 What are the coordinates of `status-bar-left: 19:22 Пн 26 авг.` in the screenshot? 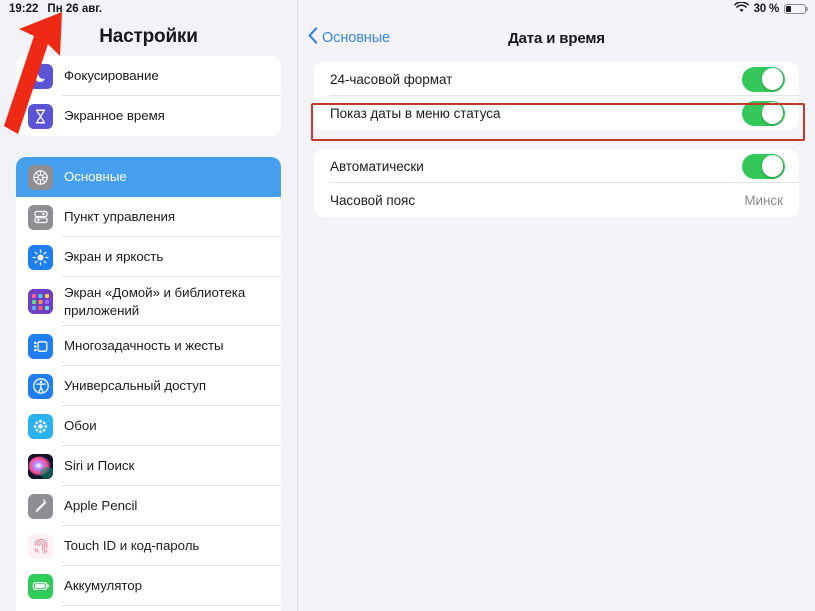 It's located at (55, 9).